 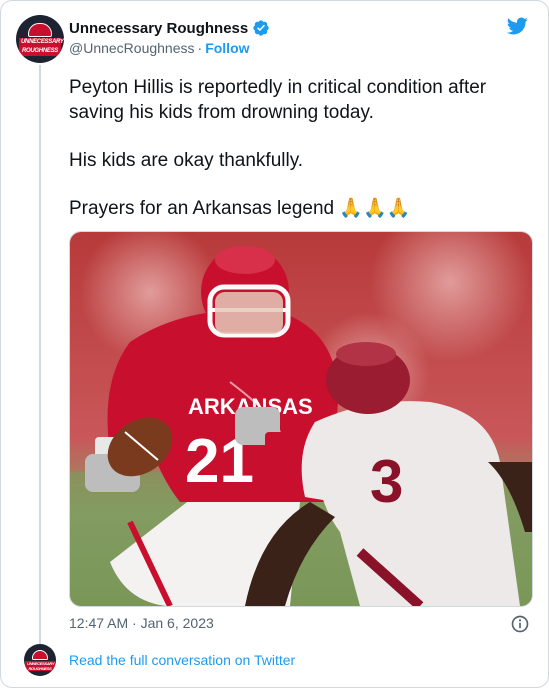 I want to click on avatar: UNNECESSARY ROUGHNESS, so click(x=40, y=39).